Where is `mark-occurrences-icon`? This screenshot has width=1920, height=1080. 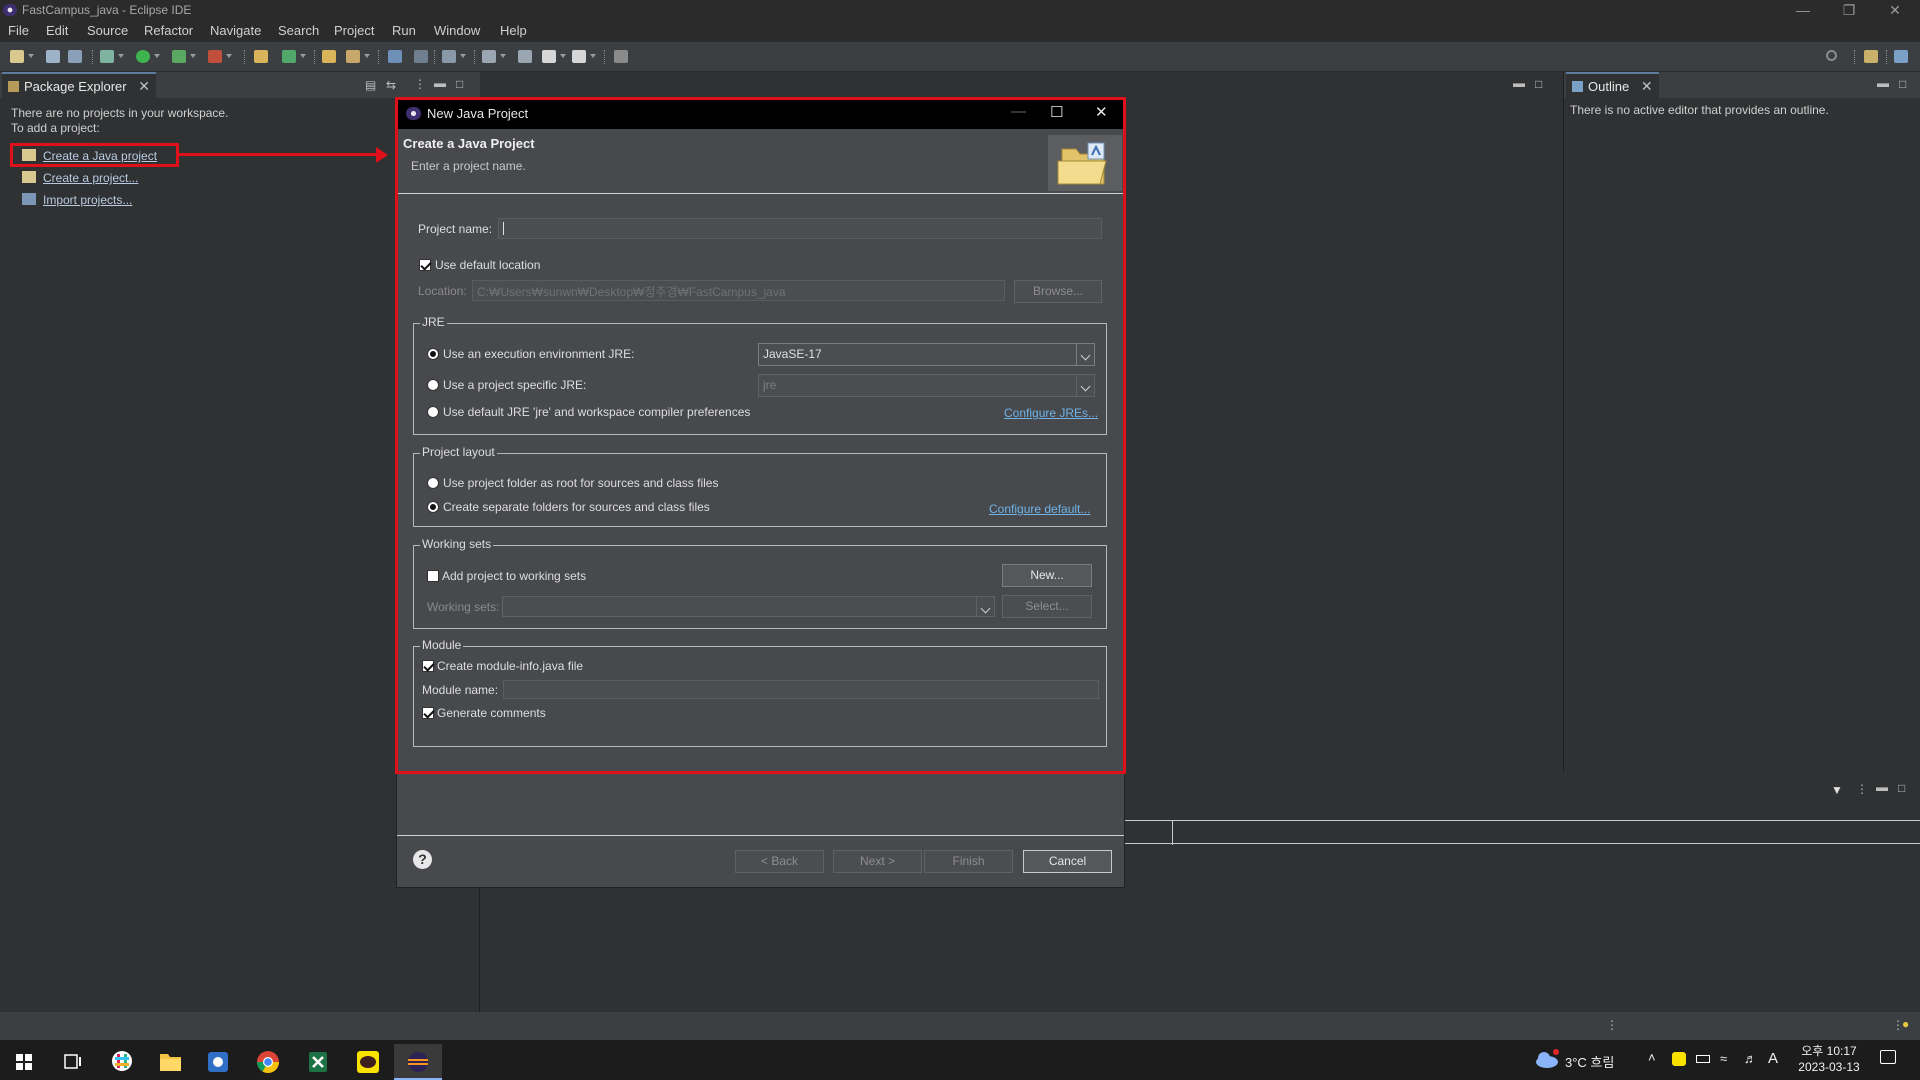
mark-occurrences-icon is located at coordinates (421, 56).